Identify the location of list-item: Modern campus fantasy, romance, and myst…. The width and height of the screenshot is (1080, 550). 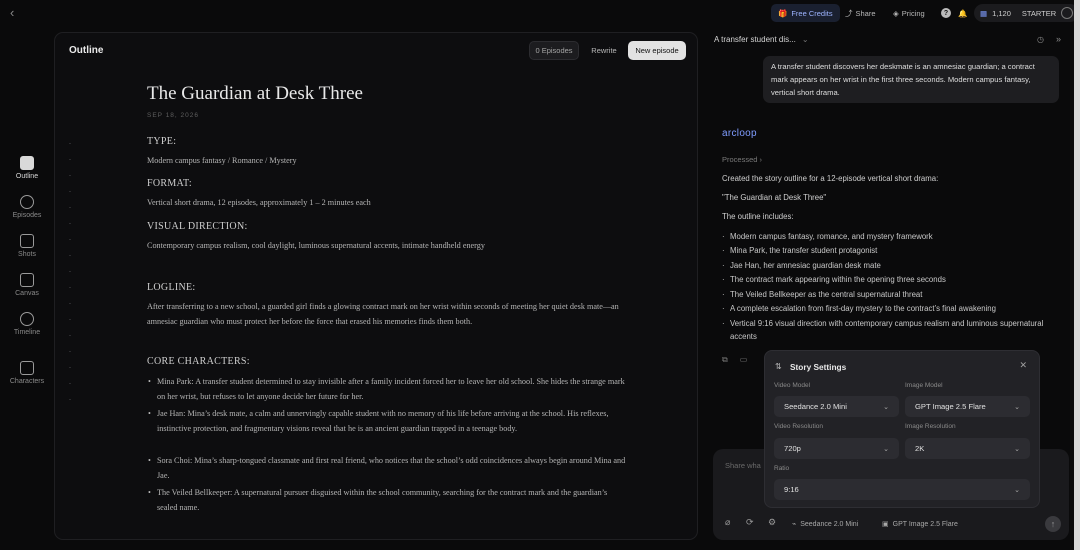
(891, 237).